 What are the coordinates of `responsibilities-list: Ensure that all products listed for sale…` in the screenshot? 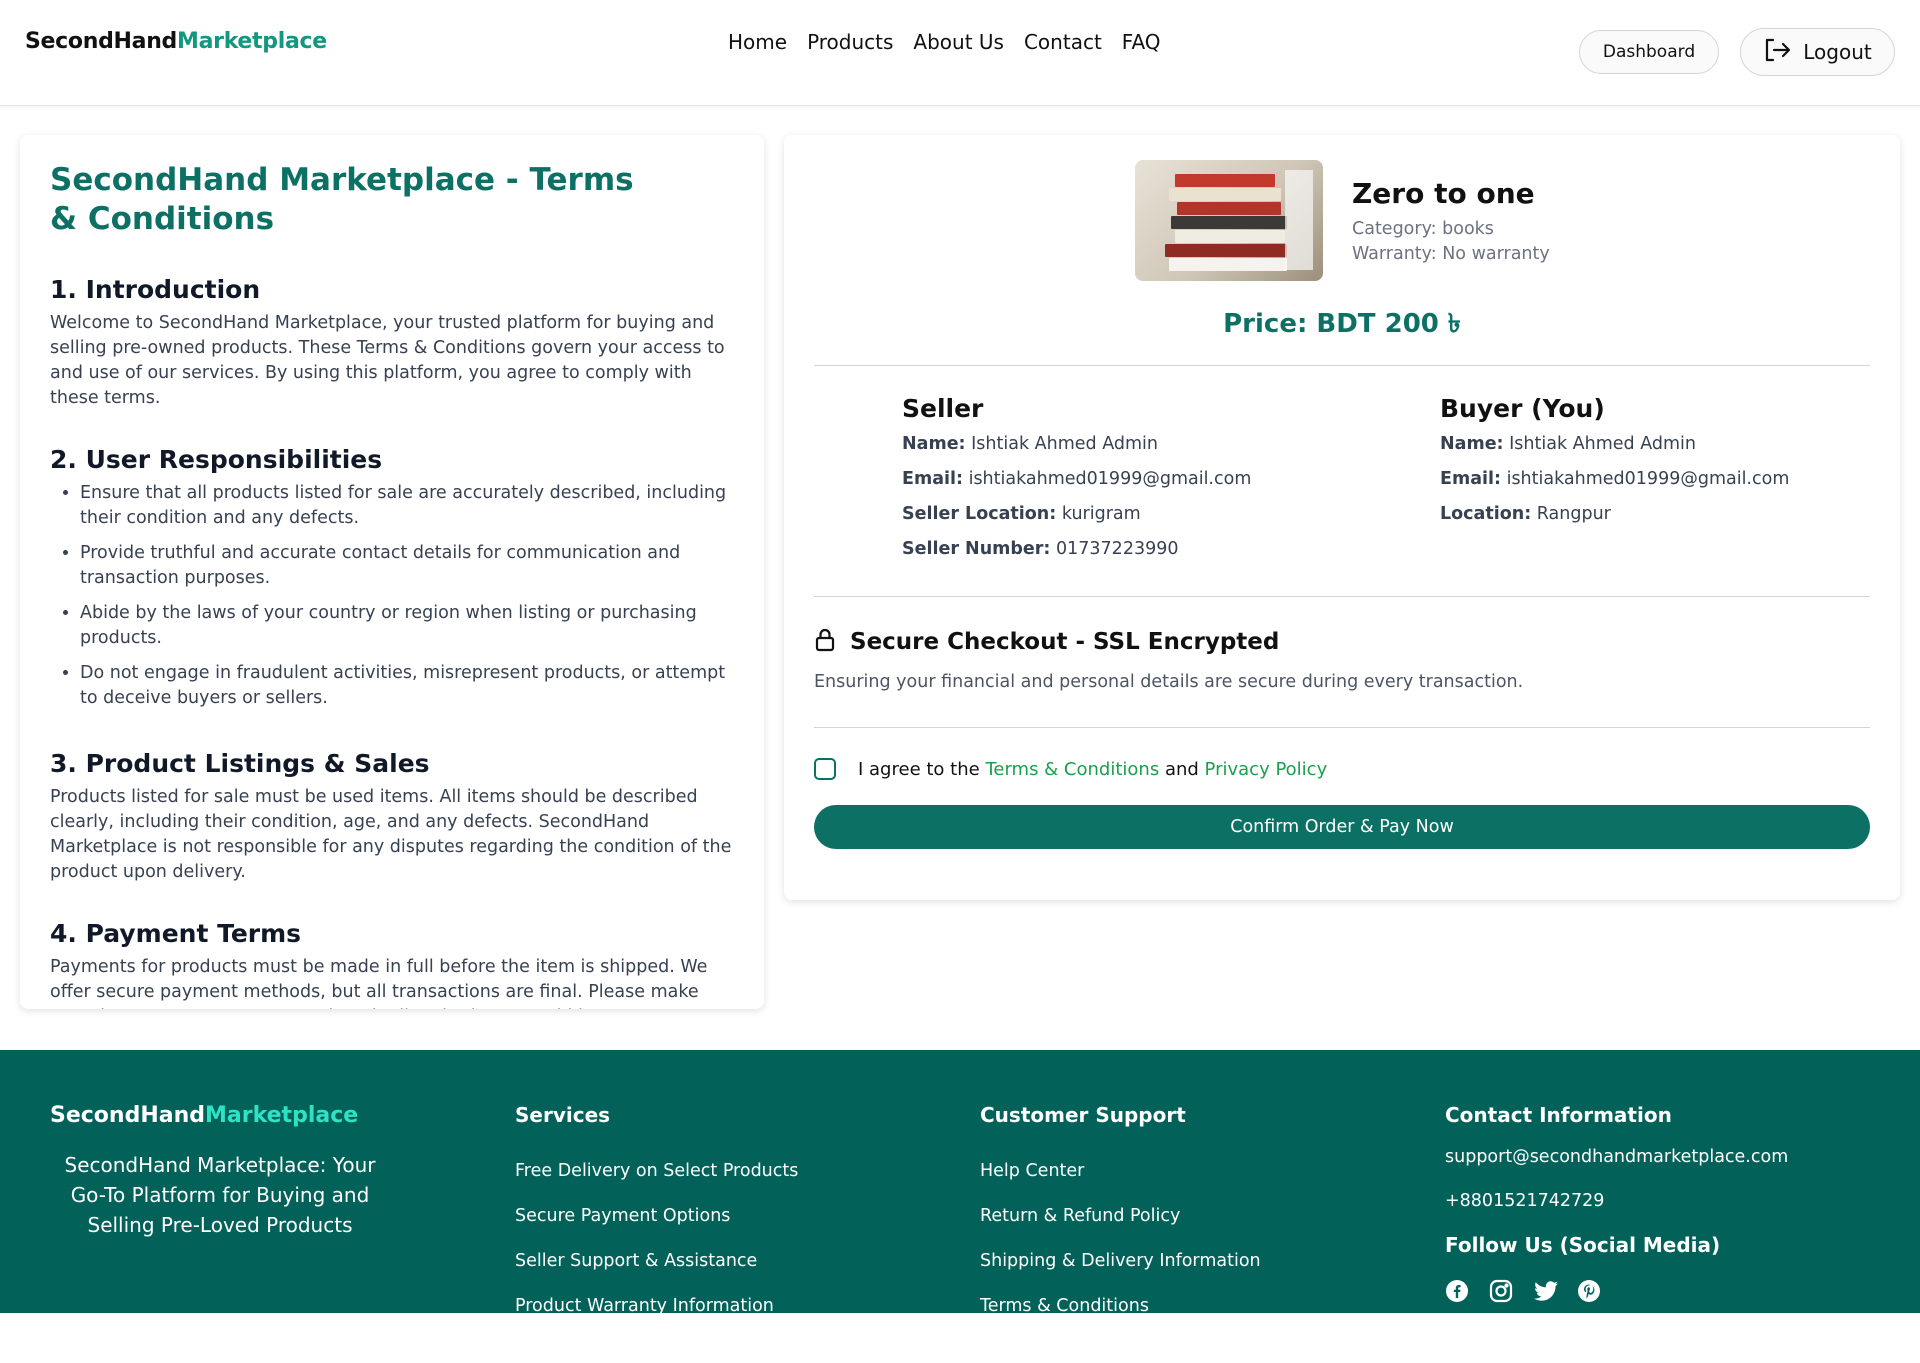 It's located at (392, 596).